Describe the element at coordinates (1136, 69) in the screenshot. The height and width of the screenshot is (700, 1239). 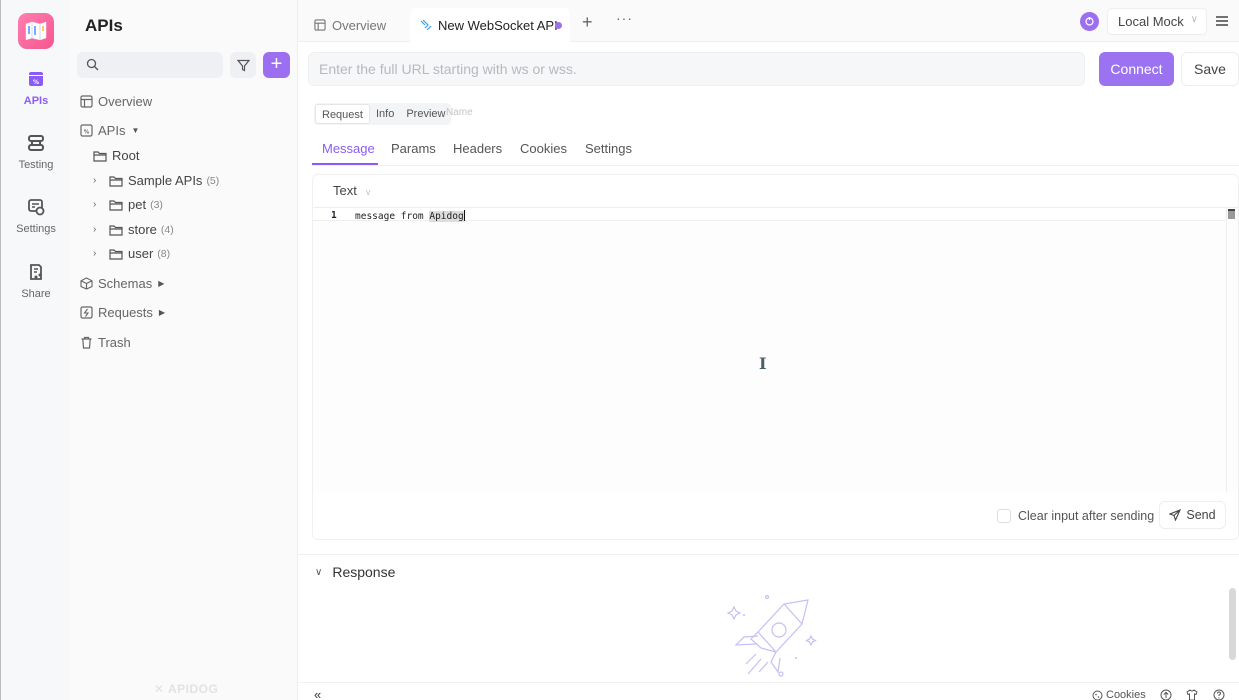
I see `connect-button: Connect` at that location.